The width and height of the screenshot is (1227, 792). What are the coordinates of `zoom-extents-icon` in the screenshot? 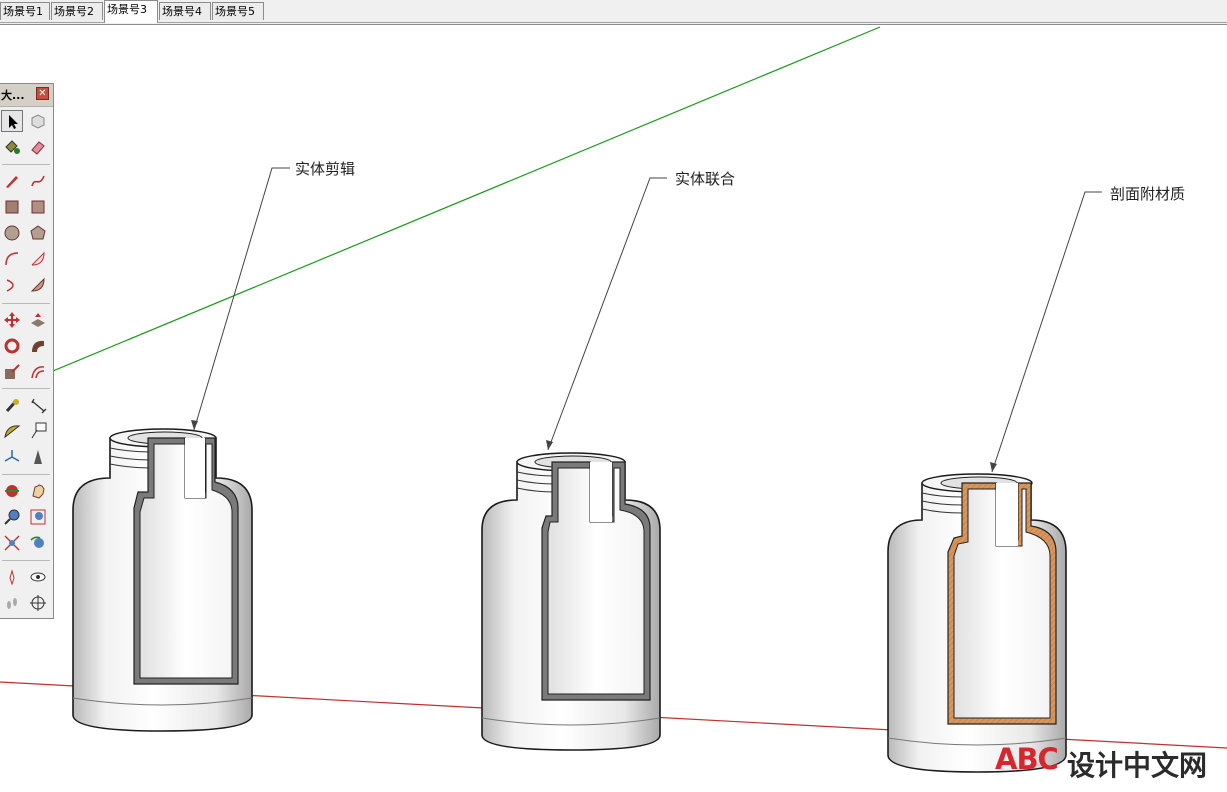 It's located at (12, 543).